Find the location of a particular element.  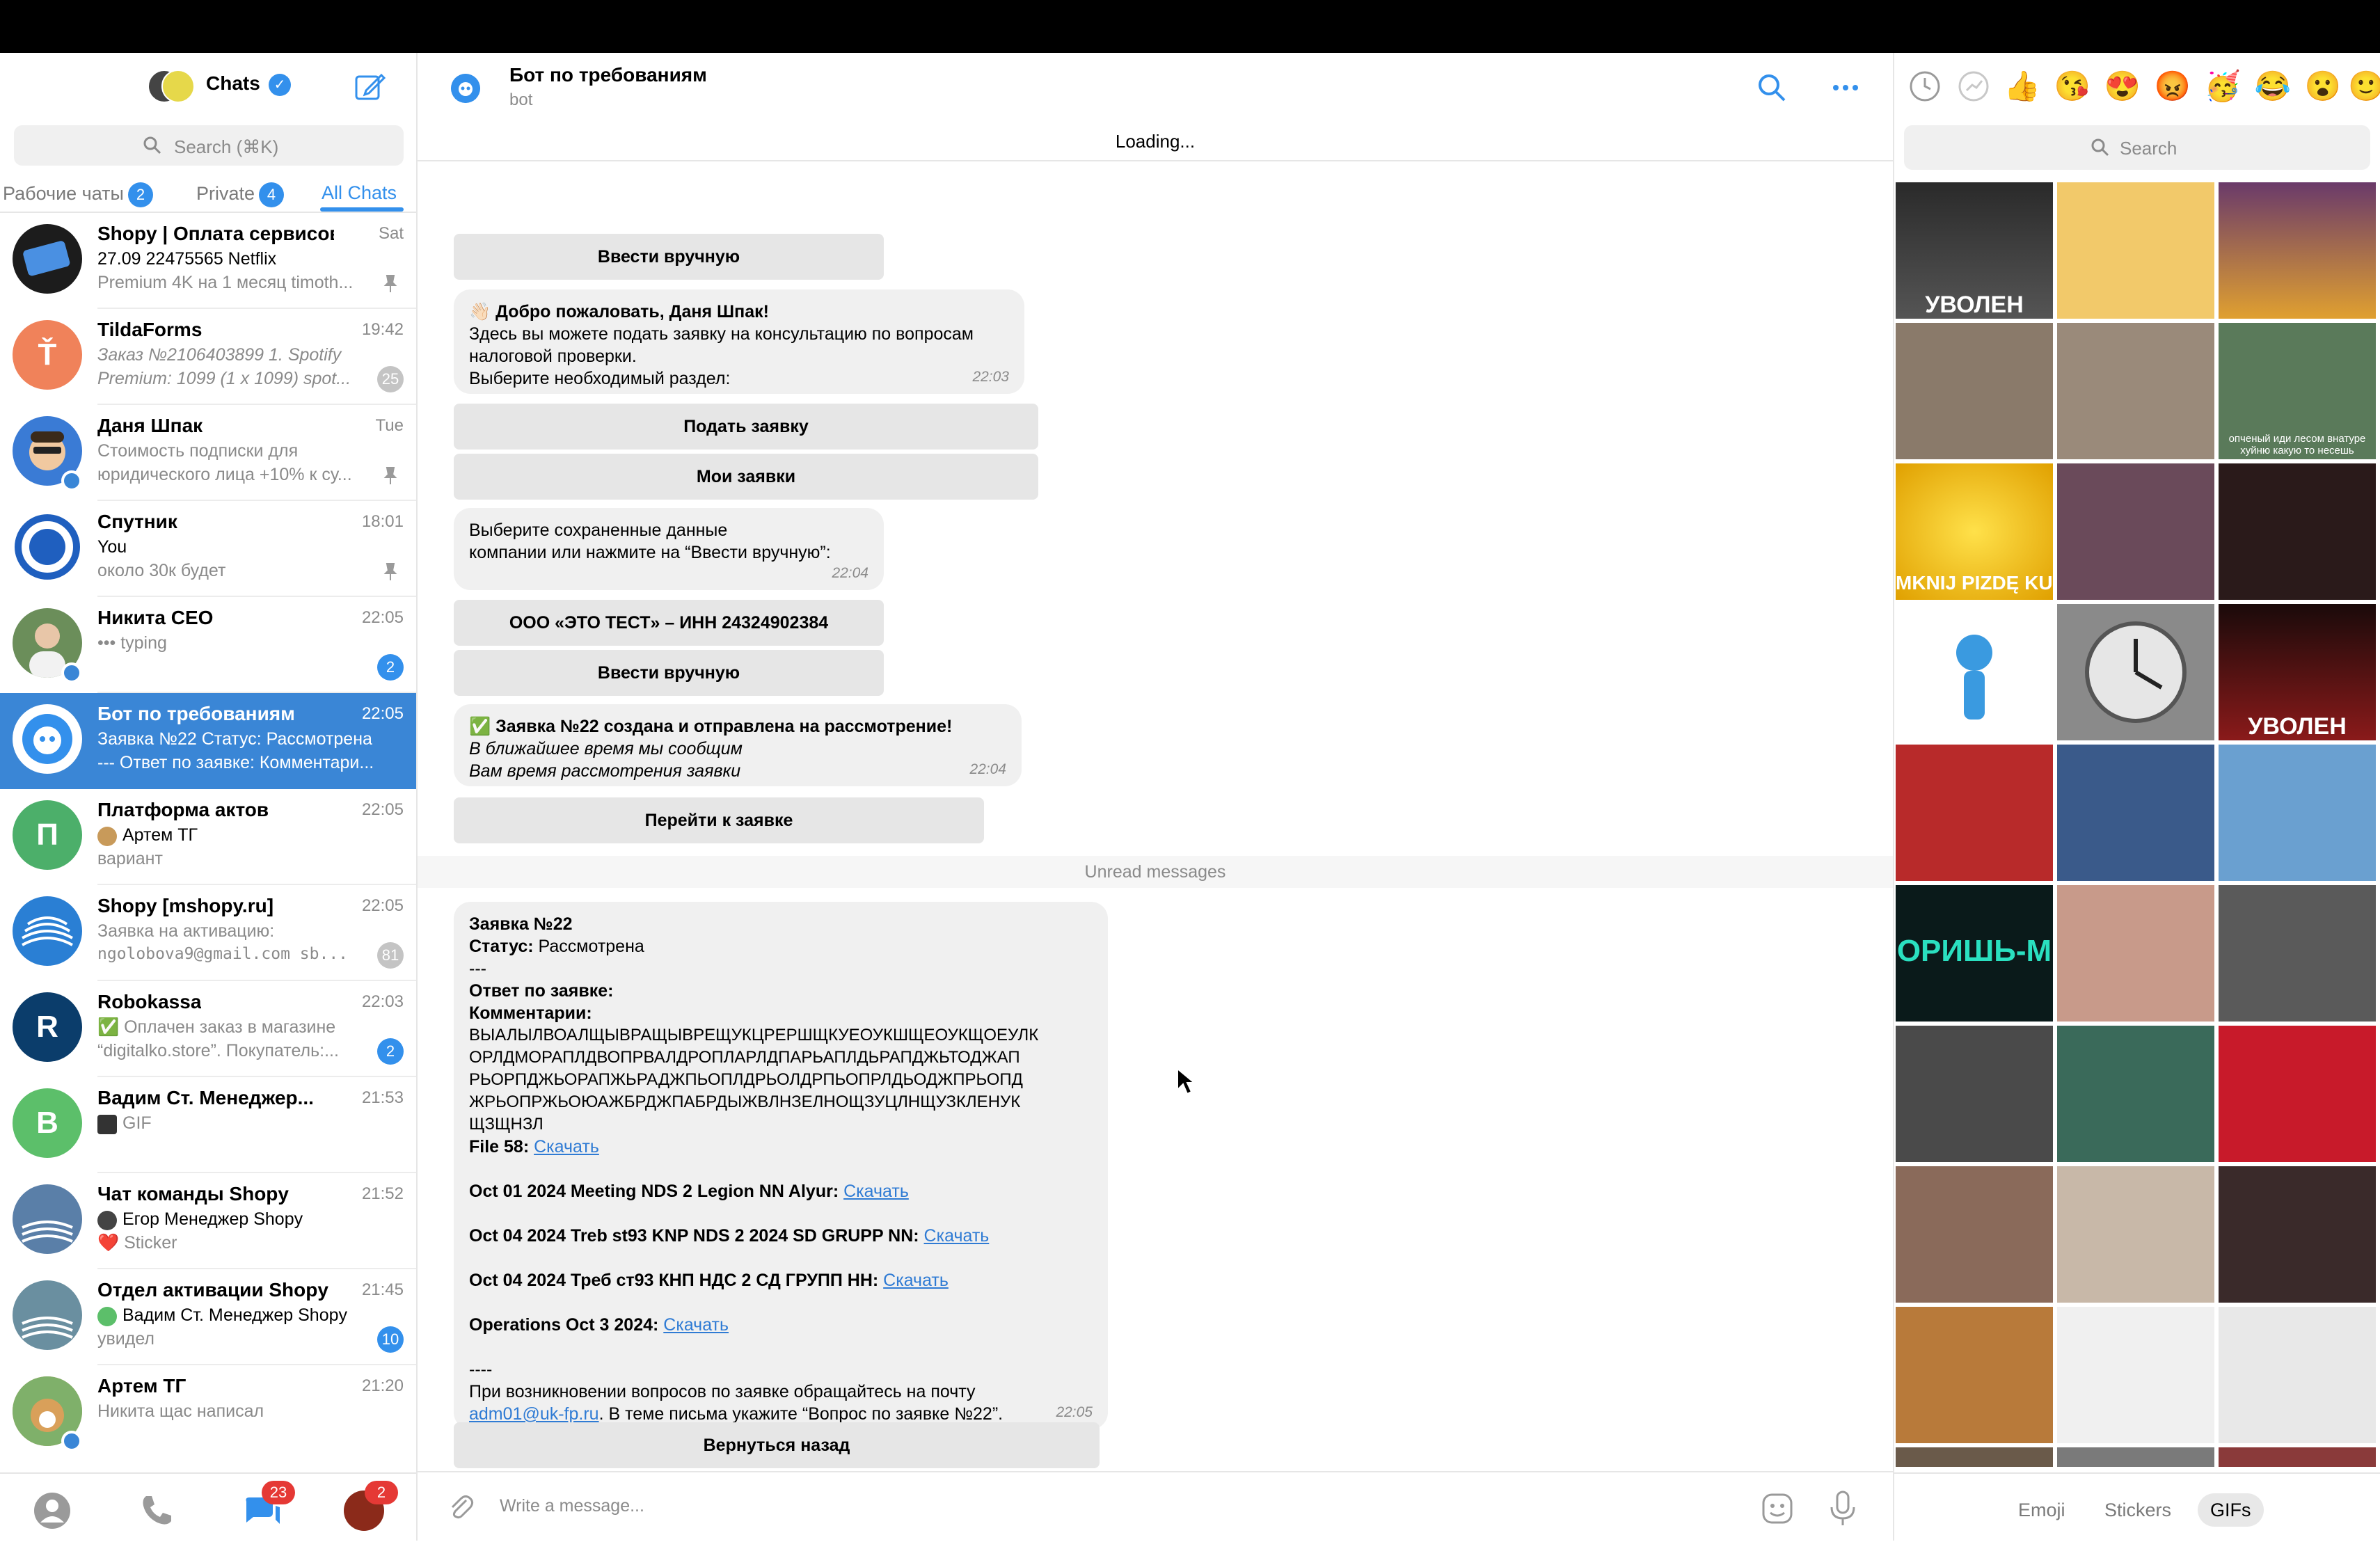

tab-gifs: GIFs is located at coordinates (2231, 1510).